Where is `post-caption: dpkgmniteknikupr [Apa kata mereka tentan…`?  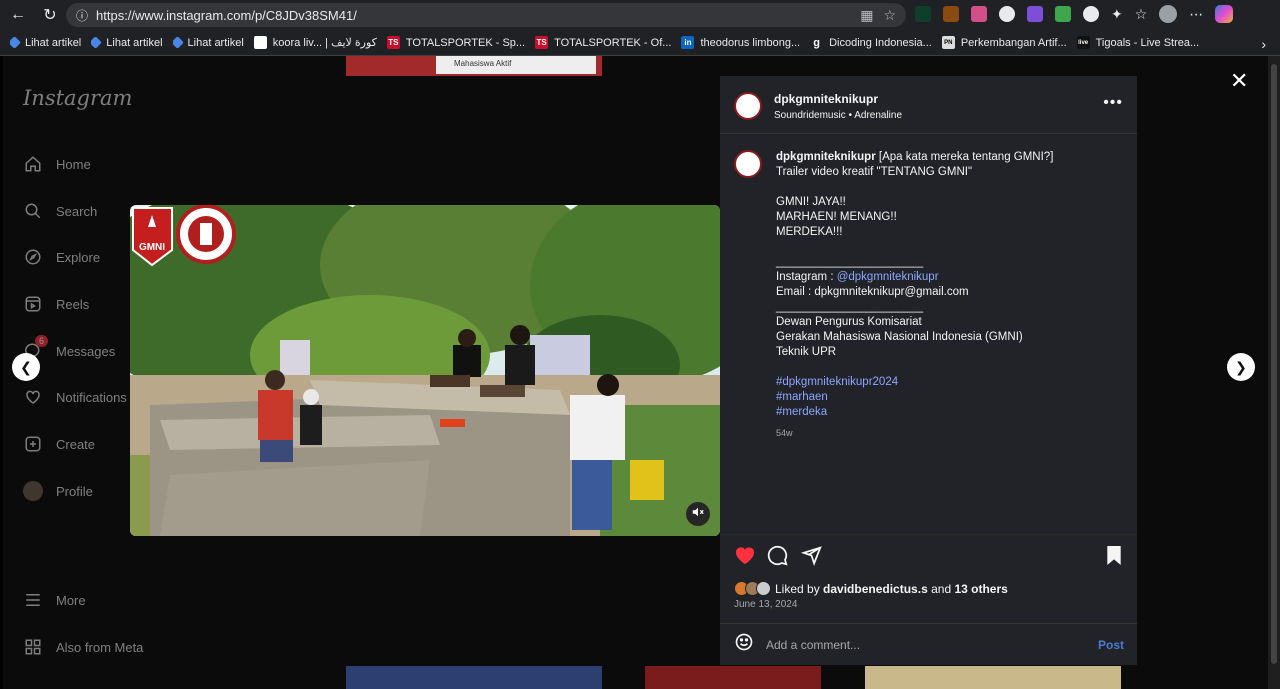
post-caption: dpkgmniteknikupr [Apa kata mereka tentan… is located at coordinates (941, 285).